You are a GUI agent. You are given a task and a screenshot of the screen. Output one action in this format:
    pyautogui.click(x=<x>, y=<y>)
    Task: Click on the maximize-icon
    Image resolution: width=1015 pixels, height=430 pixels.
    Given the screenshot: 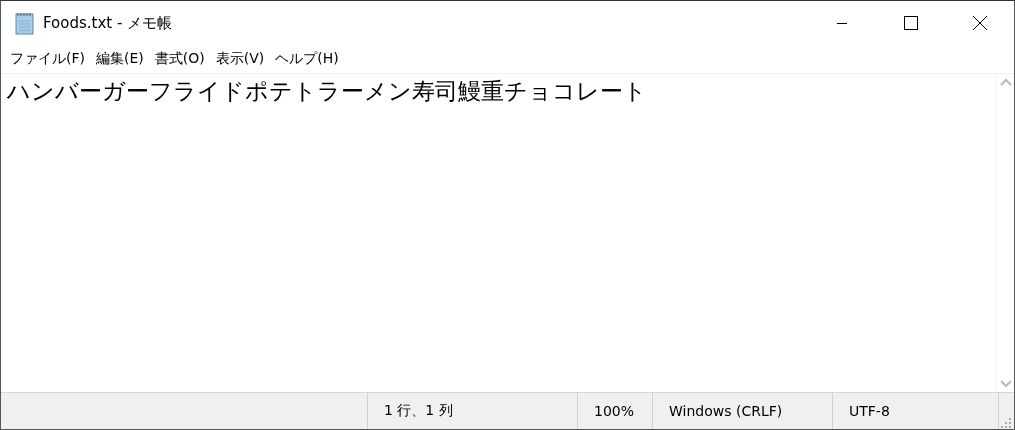 What is the action you would take?
    pyautogui.click(x=910, y=23)
    